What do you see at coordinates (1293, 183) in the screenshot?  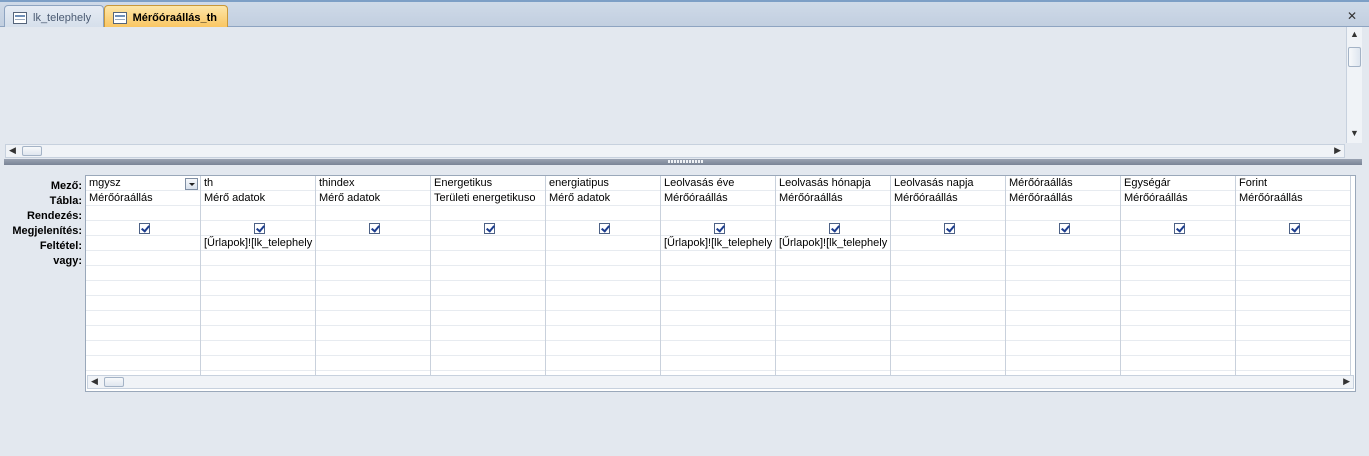 I see `field-cell: Forint` at bounding box center [1293, 183].